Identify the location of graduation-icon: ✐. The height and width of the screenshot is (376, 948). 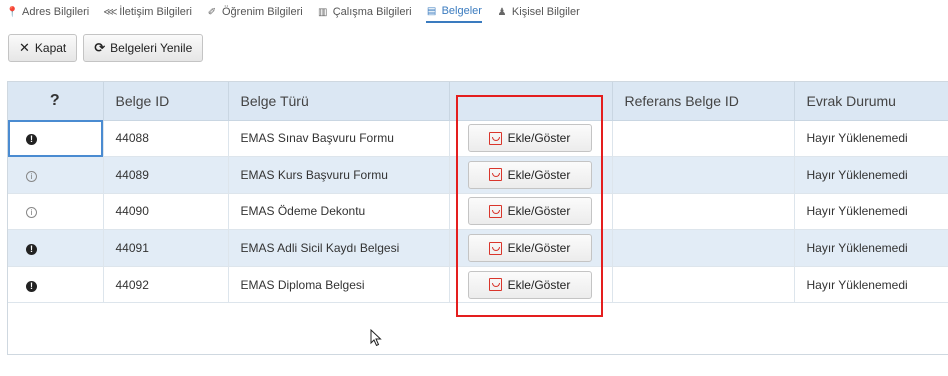
(212, 12).